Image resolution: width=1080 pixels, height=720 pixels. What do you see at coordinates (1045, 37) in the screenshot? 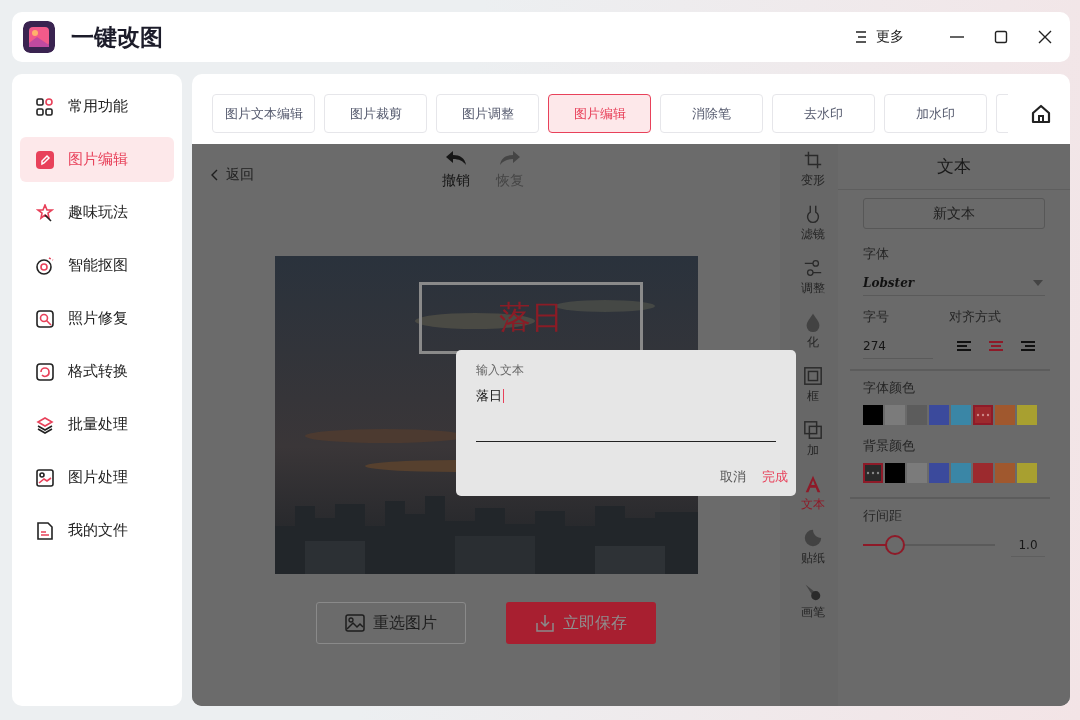
I see `close-icon` at bounding box center [1045, 37].